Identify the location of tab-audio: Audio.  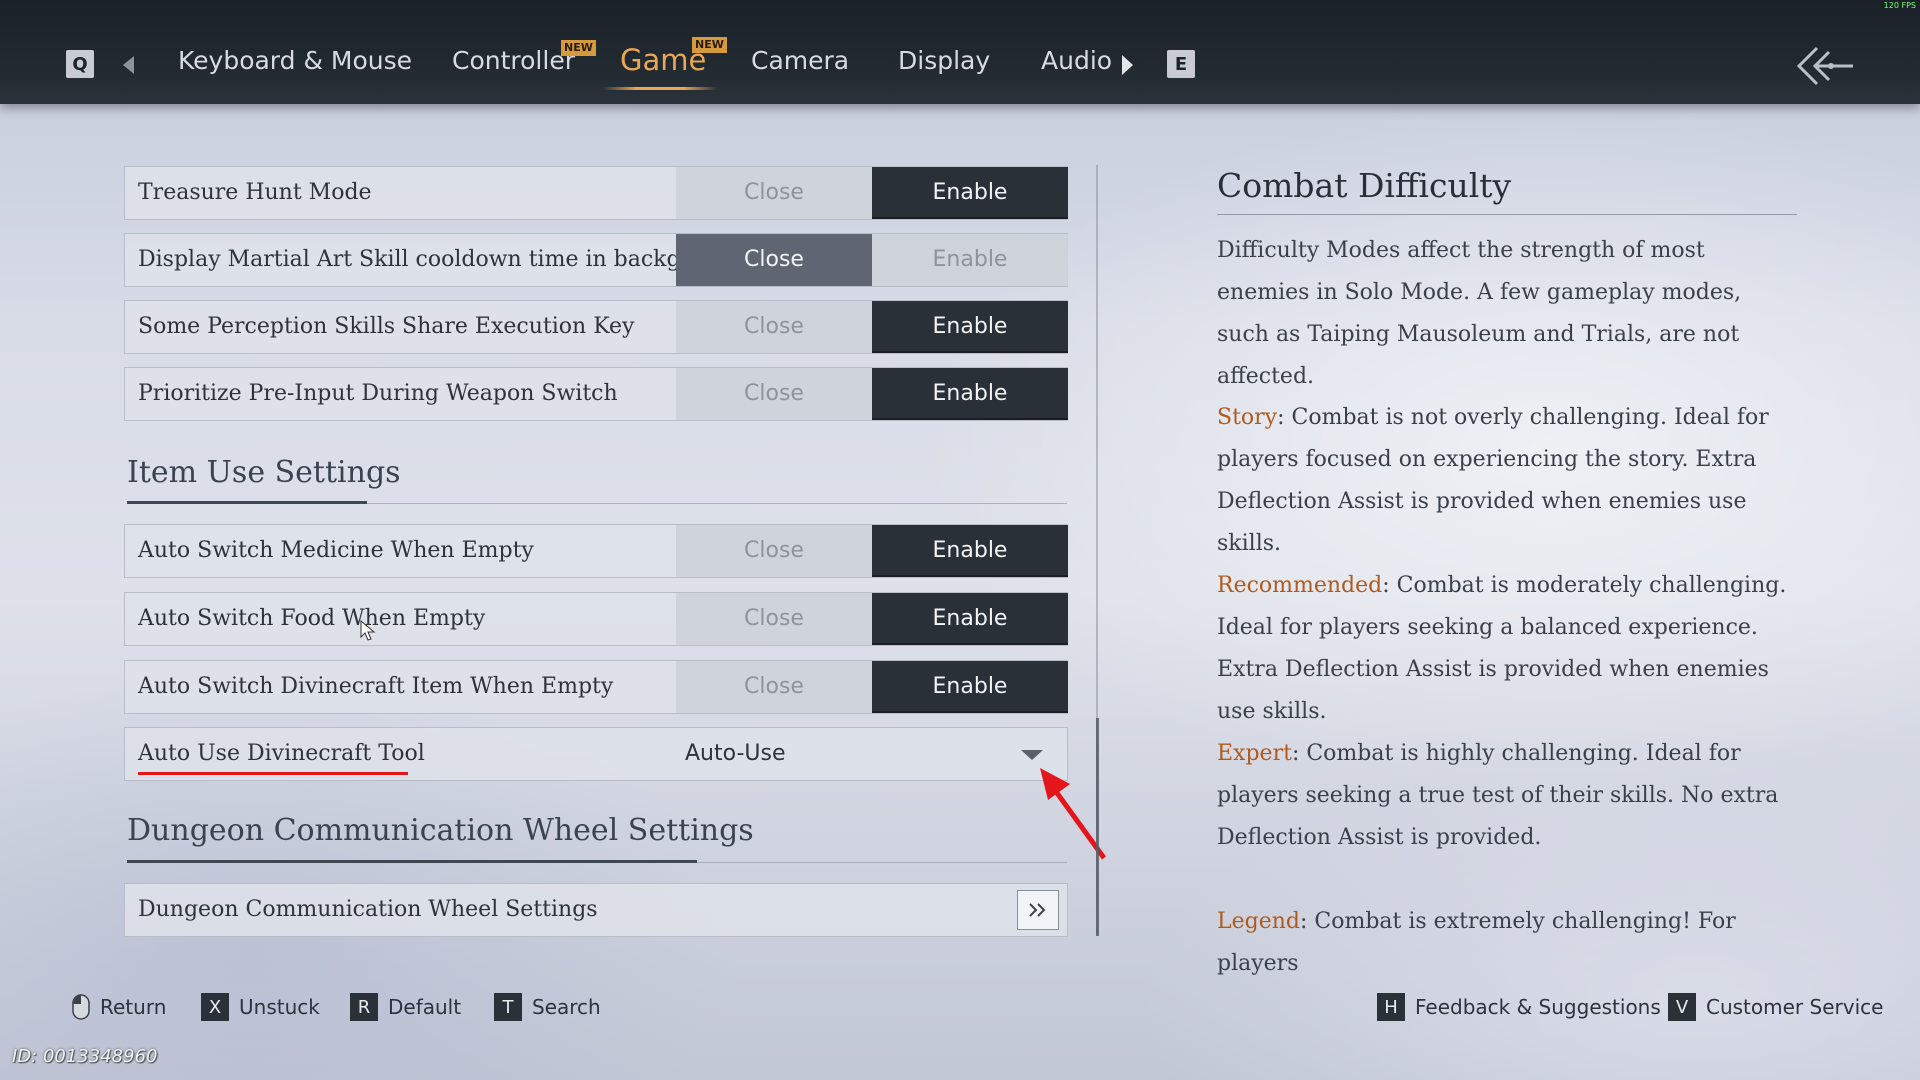
(1076, 60).